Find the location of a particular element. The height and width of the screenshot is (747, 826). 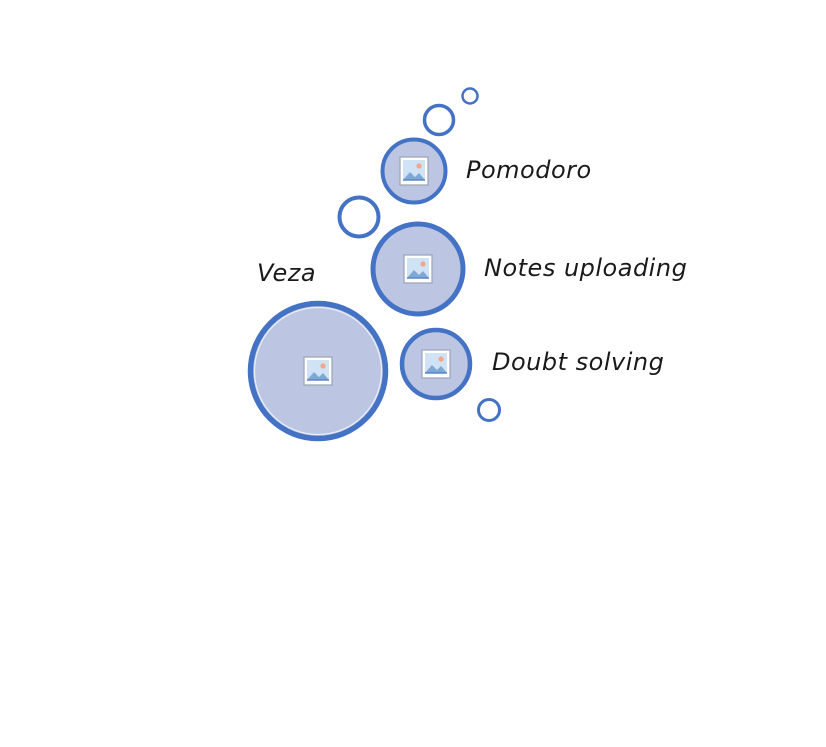

feature-node-pomodoro is located at coordinates (414, 171).